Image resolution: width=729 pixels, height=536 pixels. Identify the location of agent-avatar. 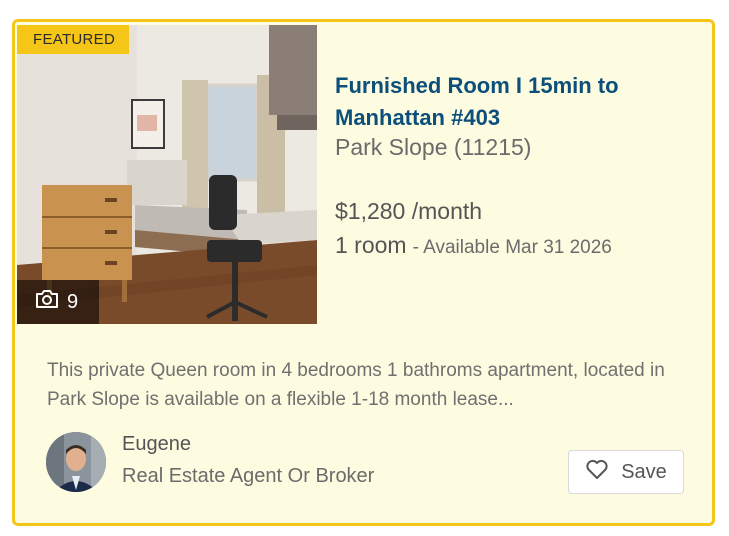
(76, 462).